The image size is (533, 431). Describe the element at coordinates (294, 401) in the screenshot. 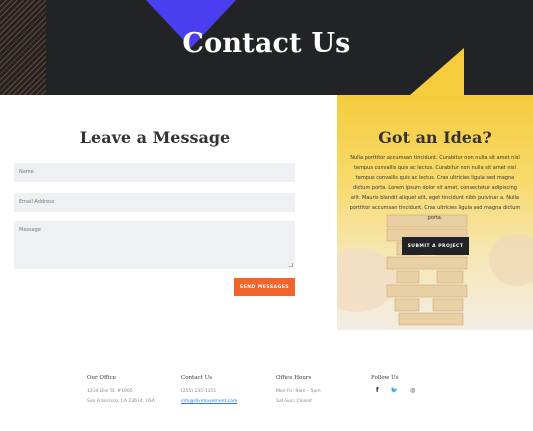

I see `hours-weekend: Sat-Sun: Closed` at that location.